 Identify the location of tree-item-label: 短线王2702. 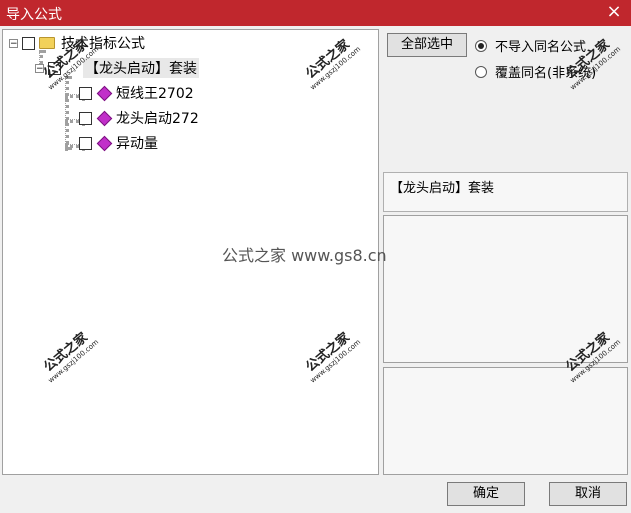
(155, 94).